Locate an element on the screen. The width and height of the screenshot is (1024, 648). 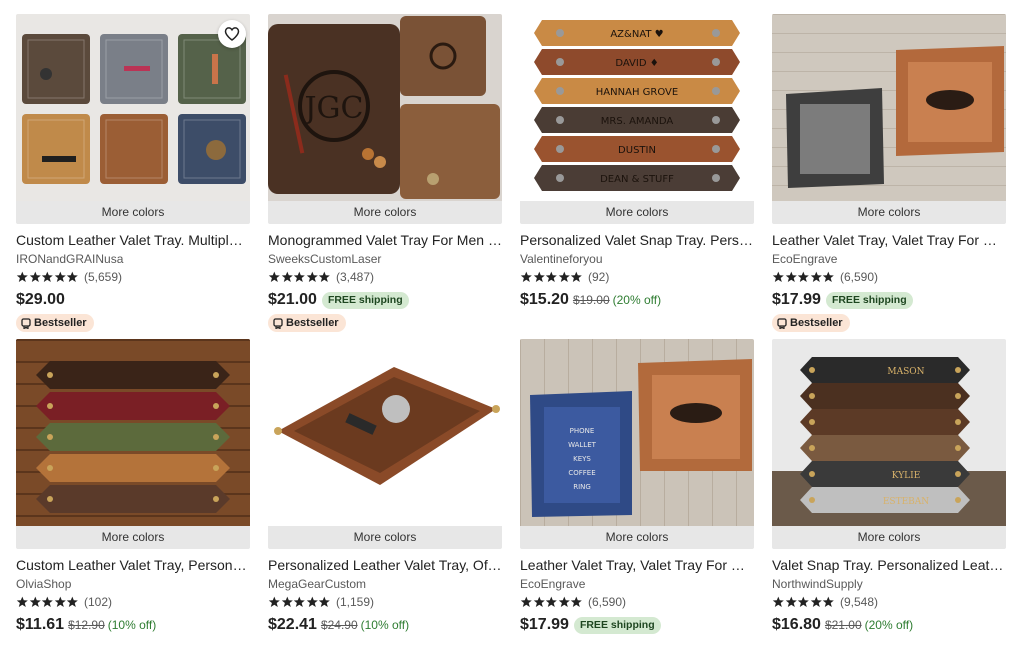
svg-text: HANNAH GROVE is located at coordinates (637, 92).